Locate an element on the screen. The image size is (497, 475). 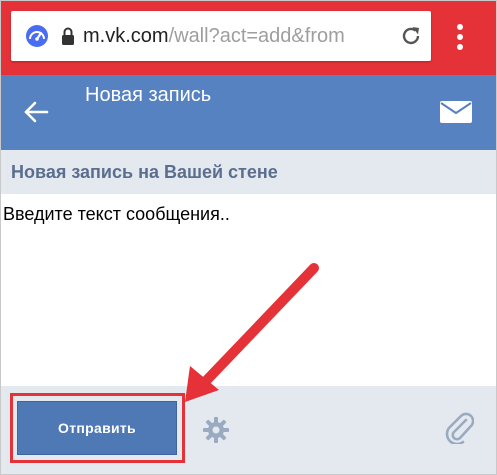
page-title: Новая запись is located at coordinates (148, 95).